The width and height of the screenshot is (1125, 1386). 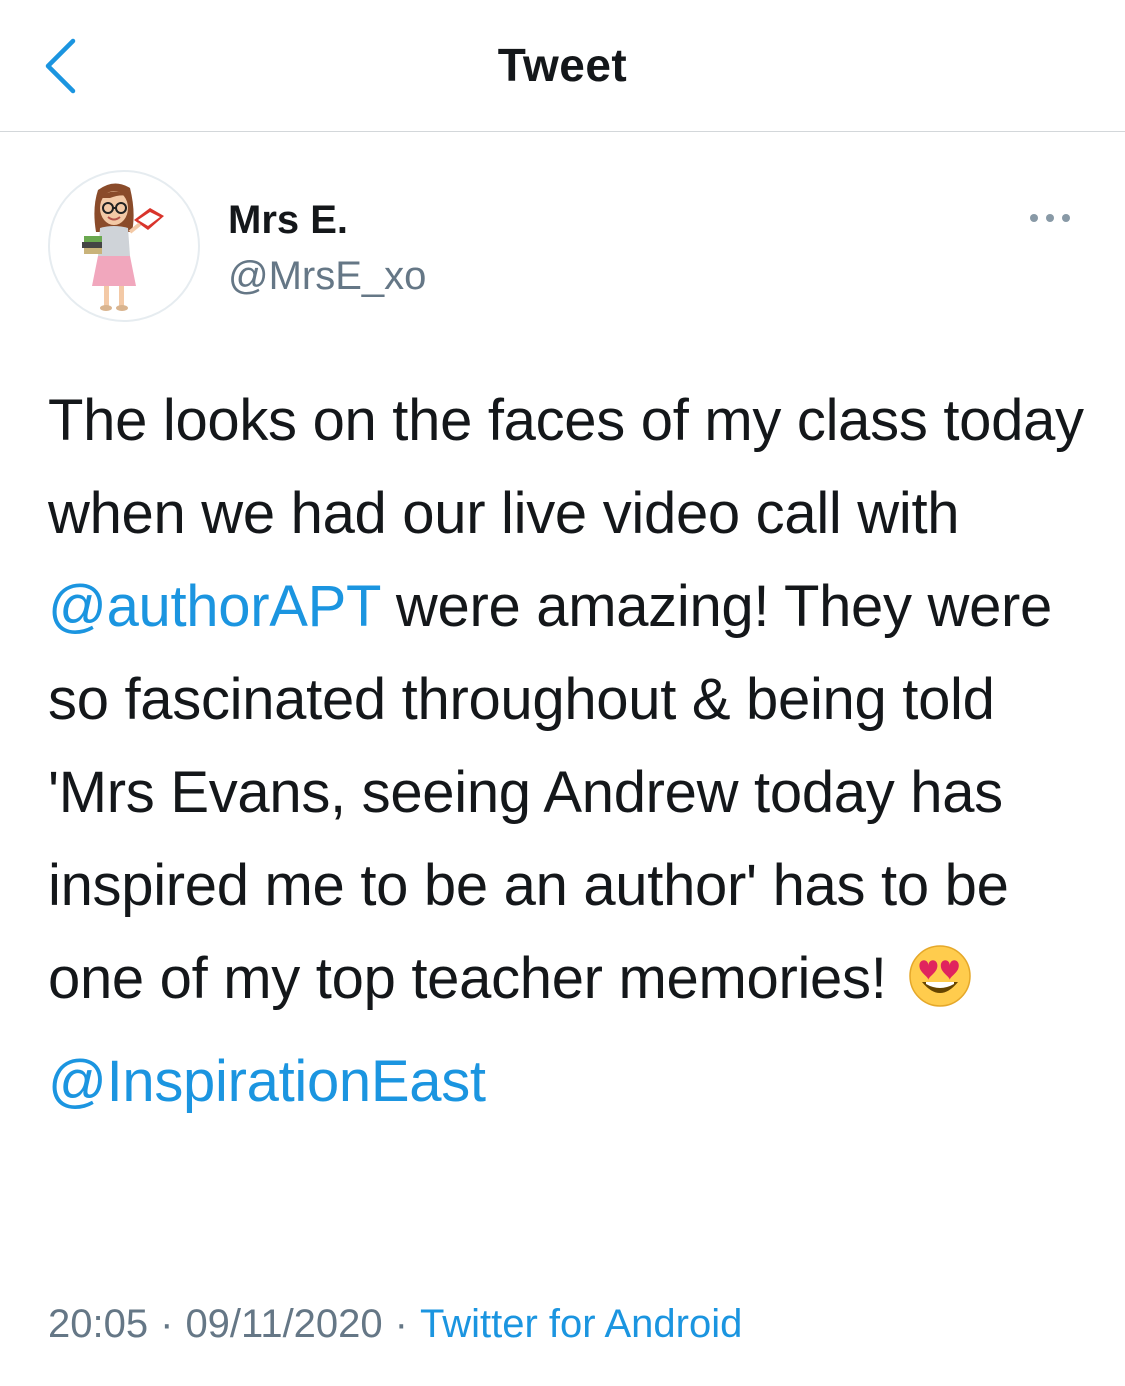 I want to click on author-handle: @MrsE_xo, so click(x=327, y=276).